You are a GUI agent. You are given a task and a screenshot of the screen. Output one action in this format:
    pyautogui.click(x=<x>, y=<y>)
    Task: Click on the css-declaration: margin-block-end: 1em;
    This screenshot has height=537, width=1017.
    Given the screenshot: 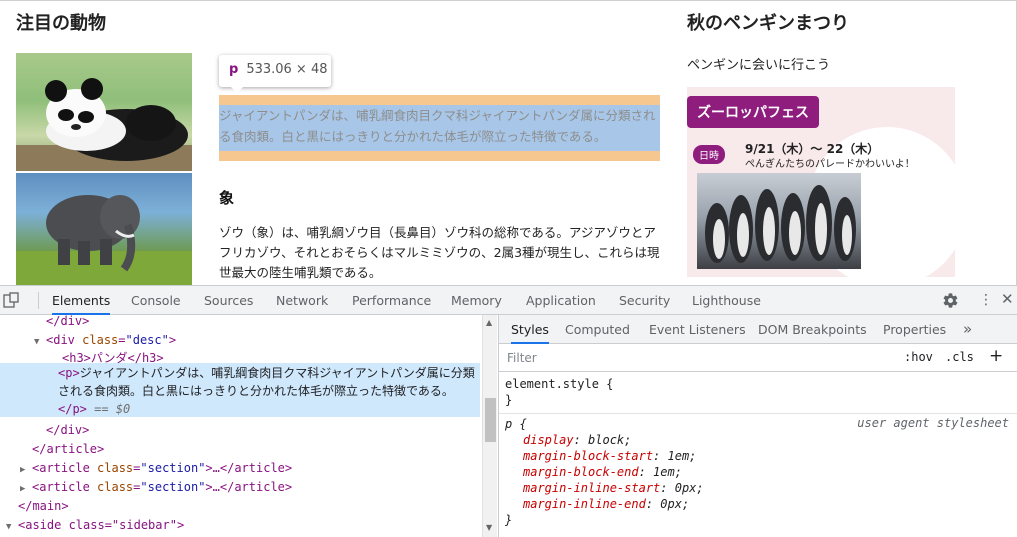 What is the action you would take?
    pyautogui.click(x=761, y=472)
    